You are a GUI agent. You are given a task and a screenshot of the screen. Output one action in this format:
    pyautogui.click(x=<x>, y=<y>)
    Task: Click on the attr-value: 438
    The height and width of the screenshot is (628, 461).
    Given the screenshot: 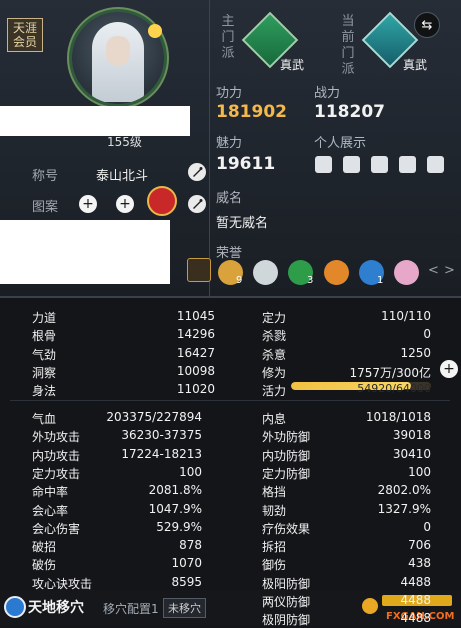 What is the action you would take?
    pyautogui.click(x=419, y=563)
    